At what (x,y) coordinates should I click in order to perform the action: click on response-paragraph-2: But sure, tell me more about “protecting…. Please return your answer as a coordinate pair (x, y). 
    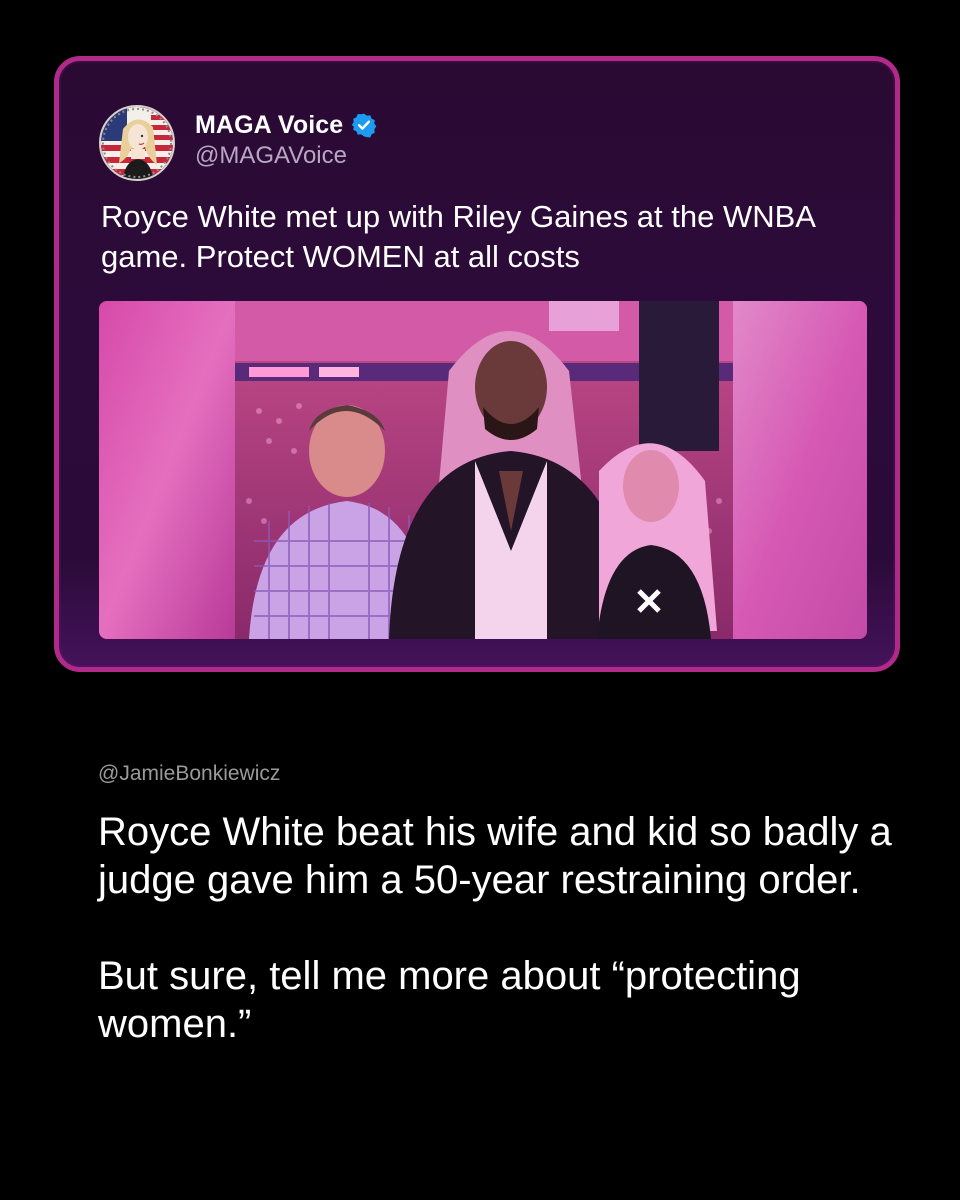
    Looking at the image, I should click on (449, 1000).